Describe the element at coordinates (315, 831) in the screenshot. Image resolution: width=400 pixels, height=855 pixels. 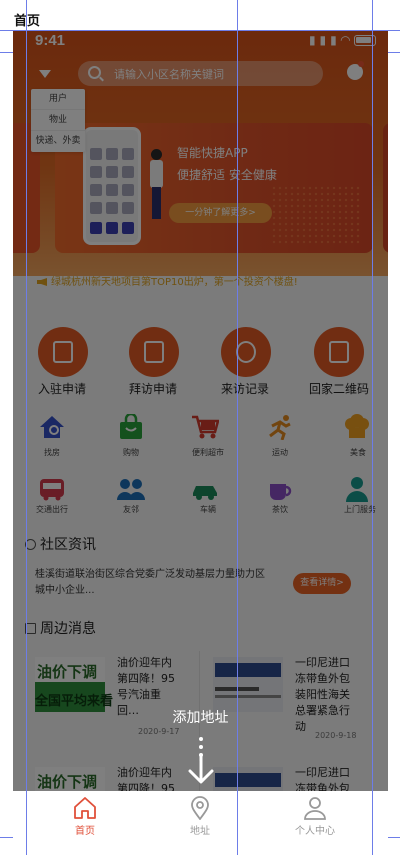
I see `tab-label: 个人中心` at that location.